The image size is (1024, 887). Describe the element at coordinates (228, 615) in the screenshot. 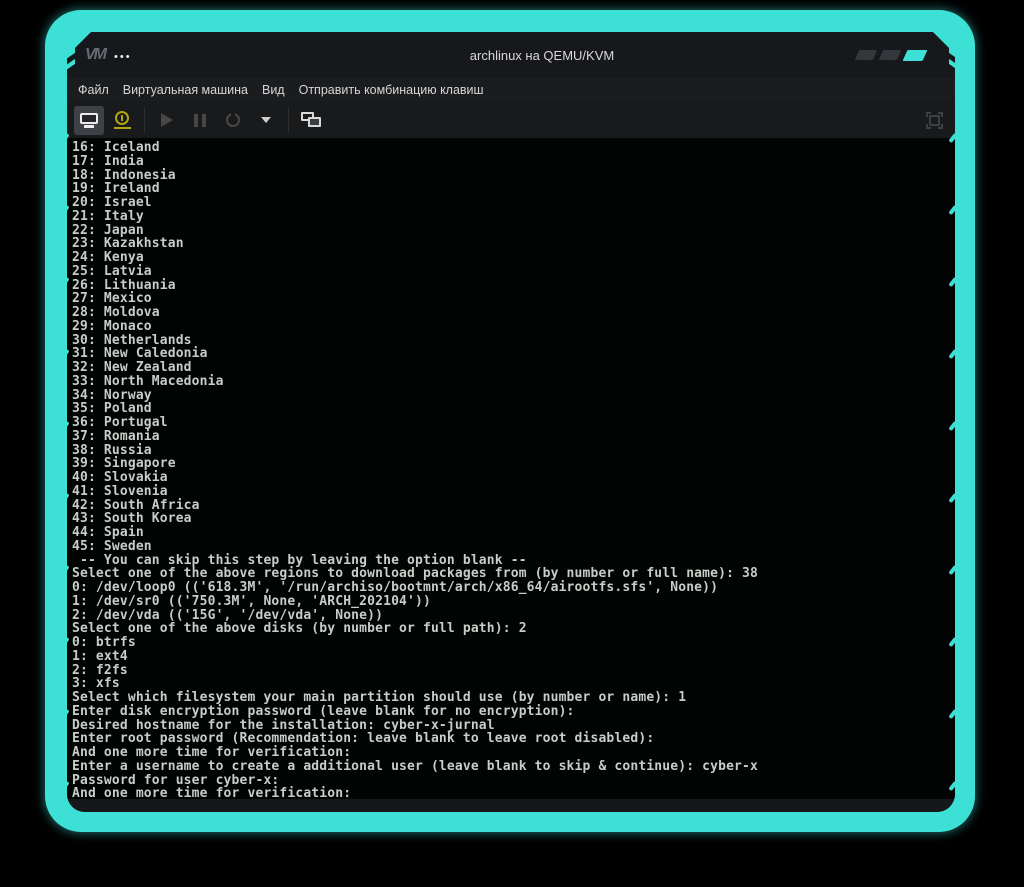

I see `terminal-line: 2: /dev/vda (('15G', '/dev/vda', None))` at that location.